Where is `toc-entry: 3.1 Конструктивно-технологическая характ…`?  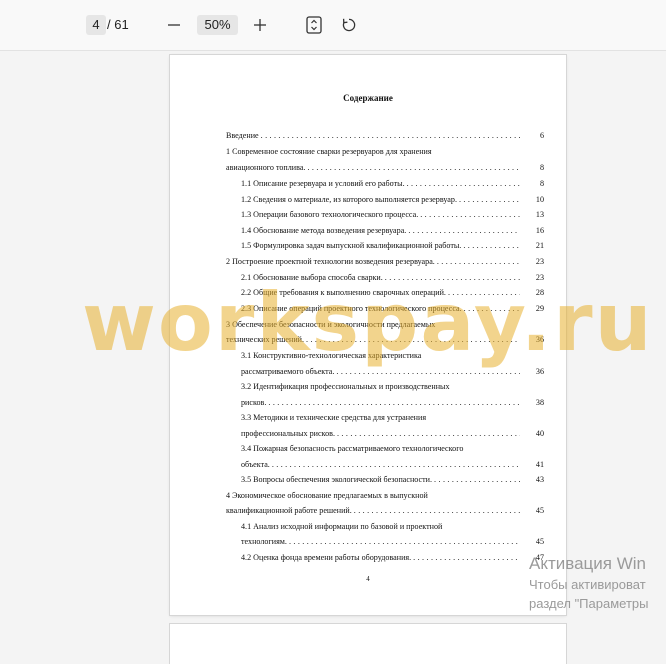 toc-entry: 3.1 Конструктивно-технологическая характ… is located at coordinates (392, 355).